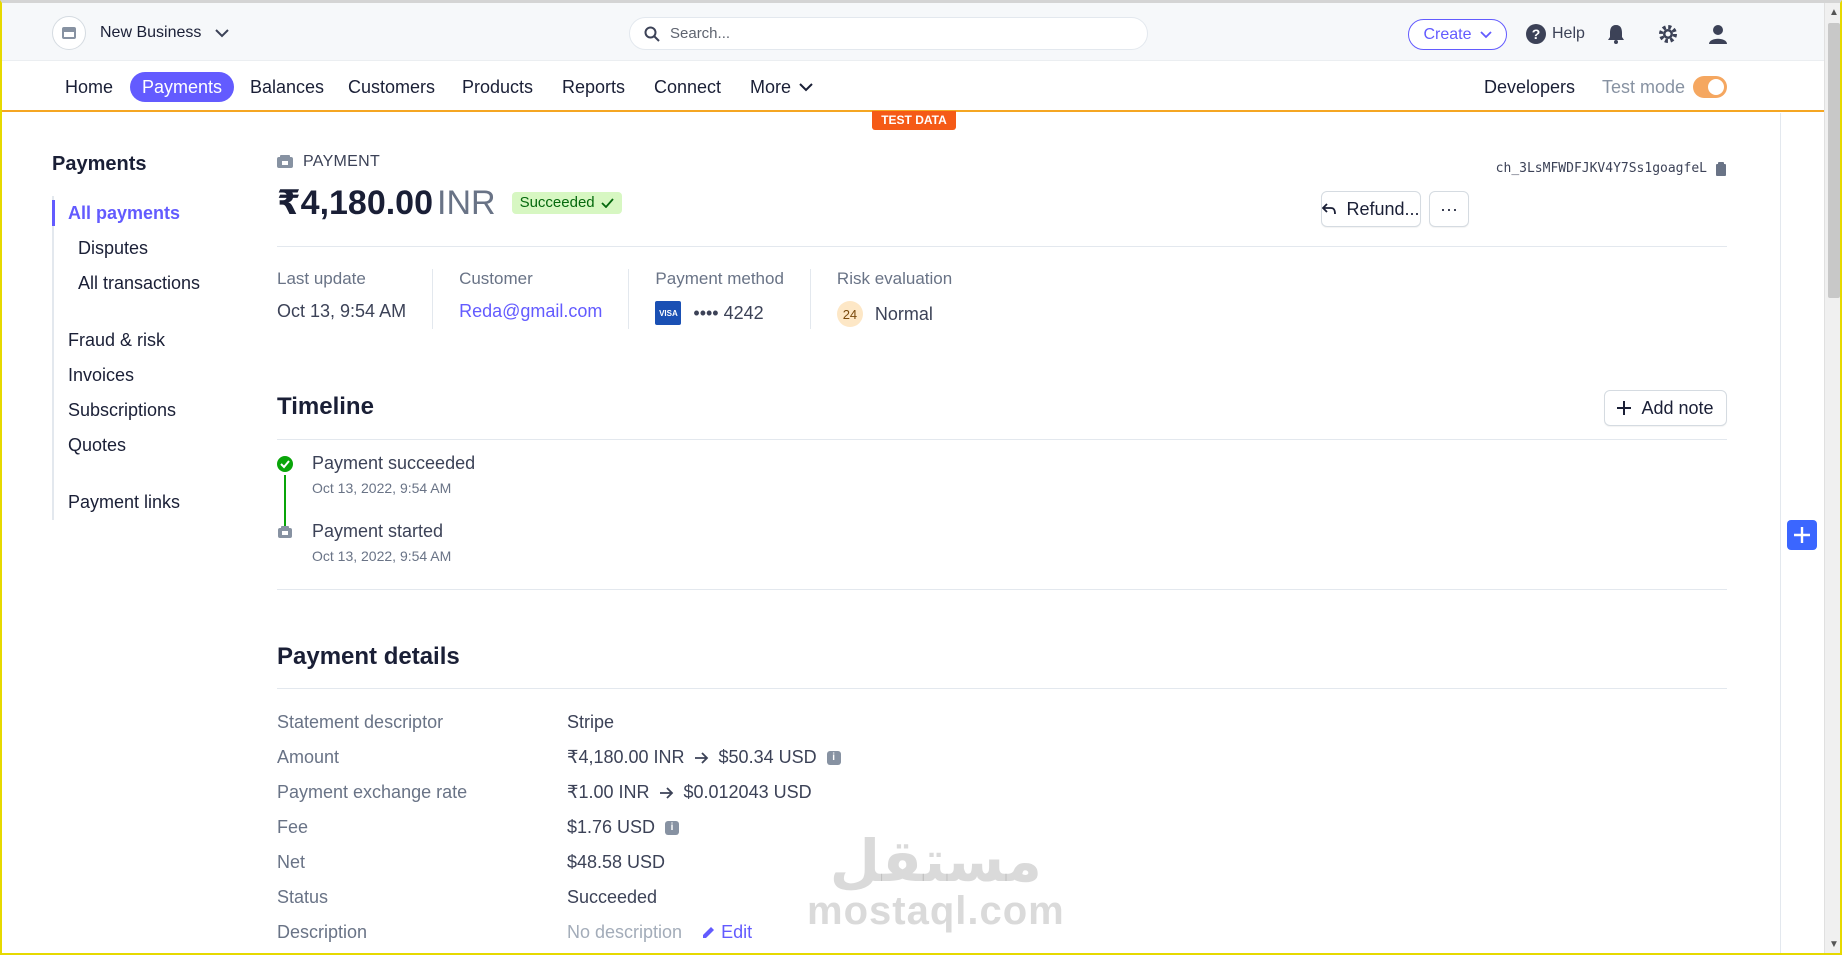 The image size is (1842, 955). I want to click on store-icon, so click(69, 33).